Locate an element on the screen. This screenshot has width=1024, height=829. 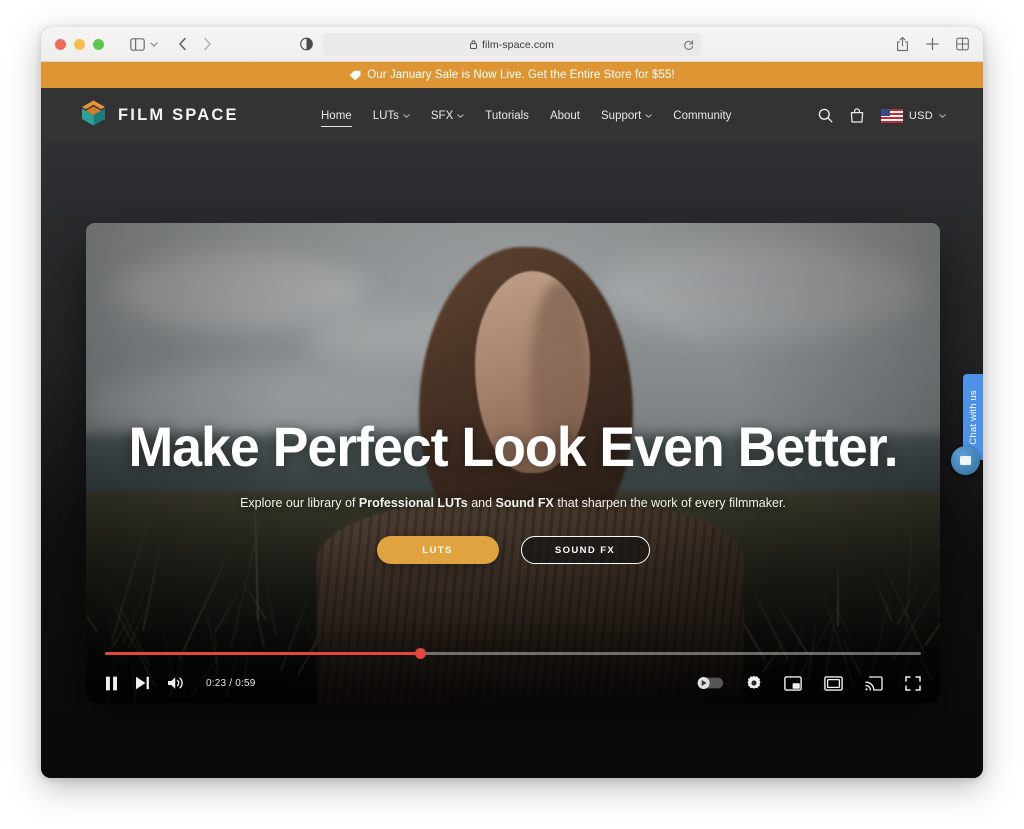
cast-icon is located at coordinates (874, 683).